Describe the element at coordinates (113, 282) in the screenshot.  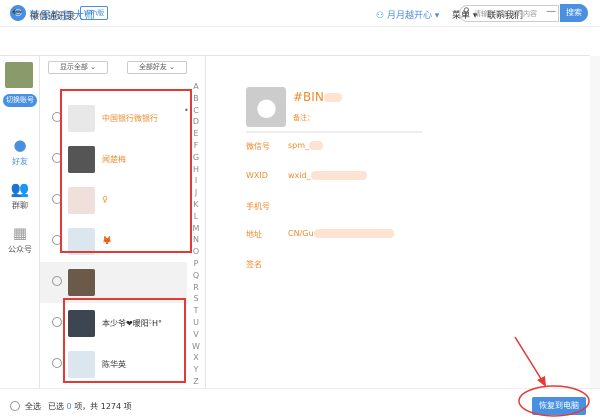
I see `list-item` at that location.